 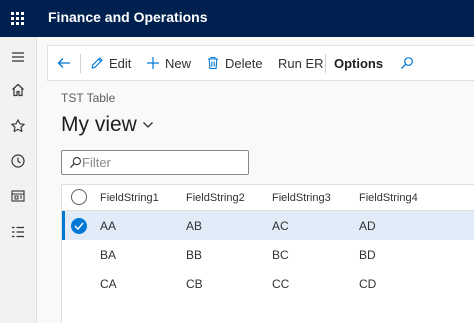 What do you see at coordinates (99, 124) in the screenshot?
I see `view-name: My view` at bounding box center [99, 124].